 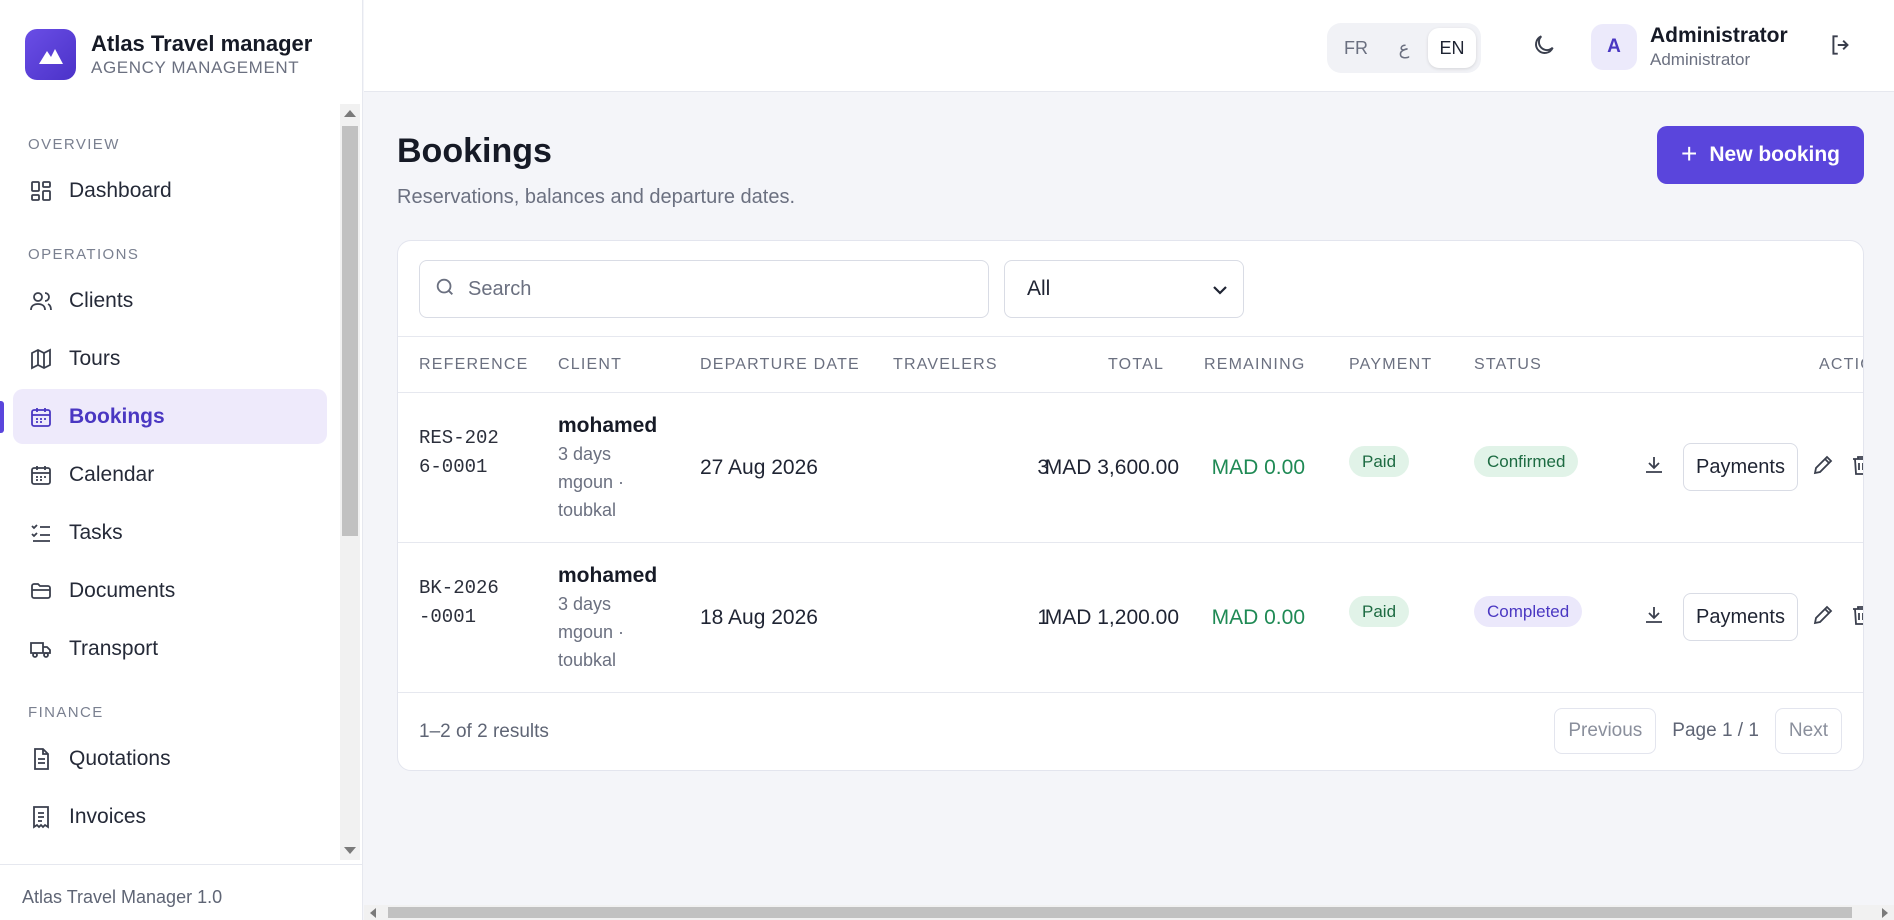 I want to click on sidebar-item-label: Tours, so click(x=95, y=358).